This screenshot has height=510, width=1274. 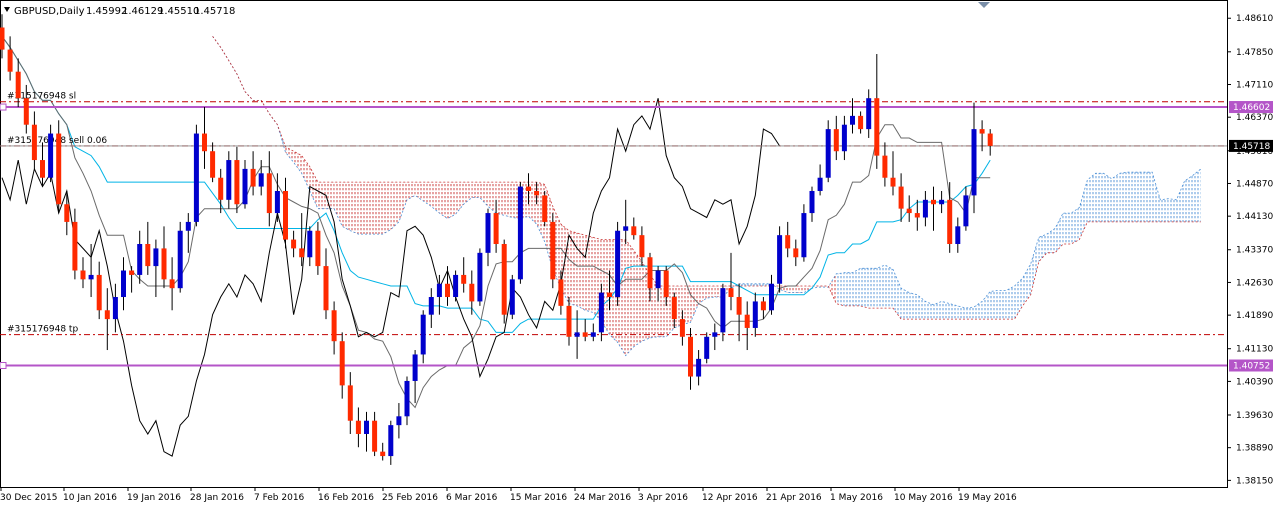 What do you see at coordinates (49, 11) in the screenshot?
I see `symbol-label: GBPUSD,Daily` at bounding box center [49, 11].